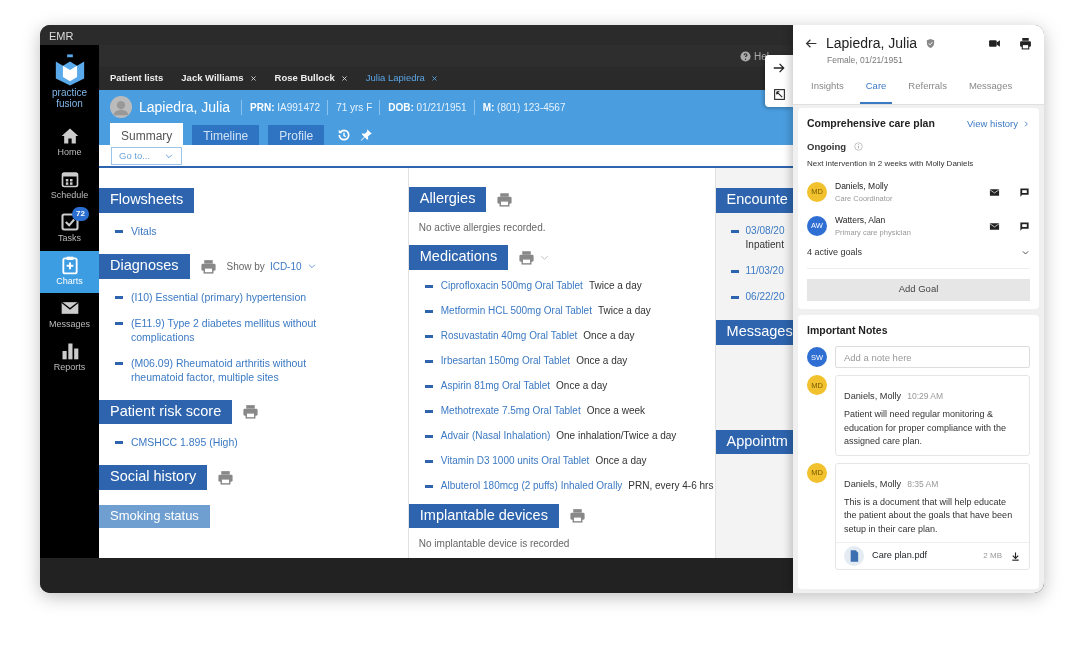 Image resolution: width=1080 pixels, height=651 pixels. I want to click on resize-icon, so click(779, 94).